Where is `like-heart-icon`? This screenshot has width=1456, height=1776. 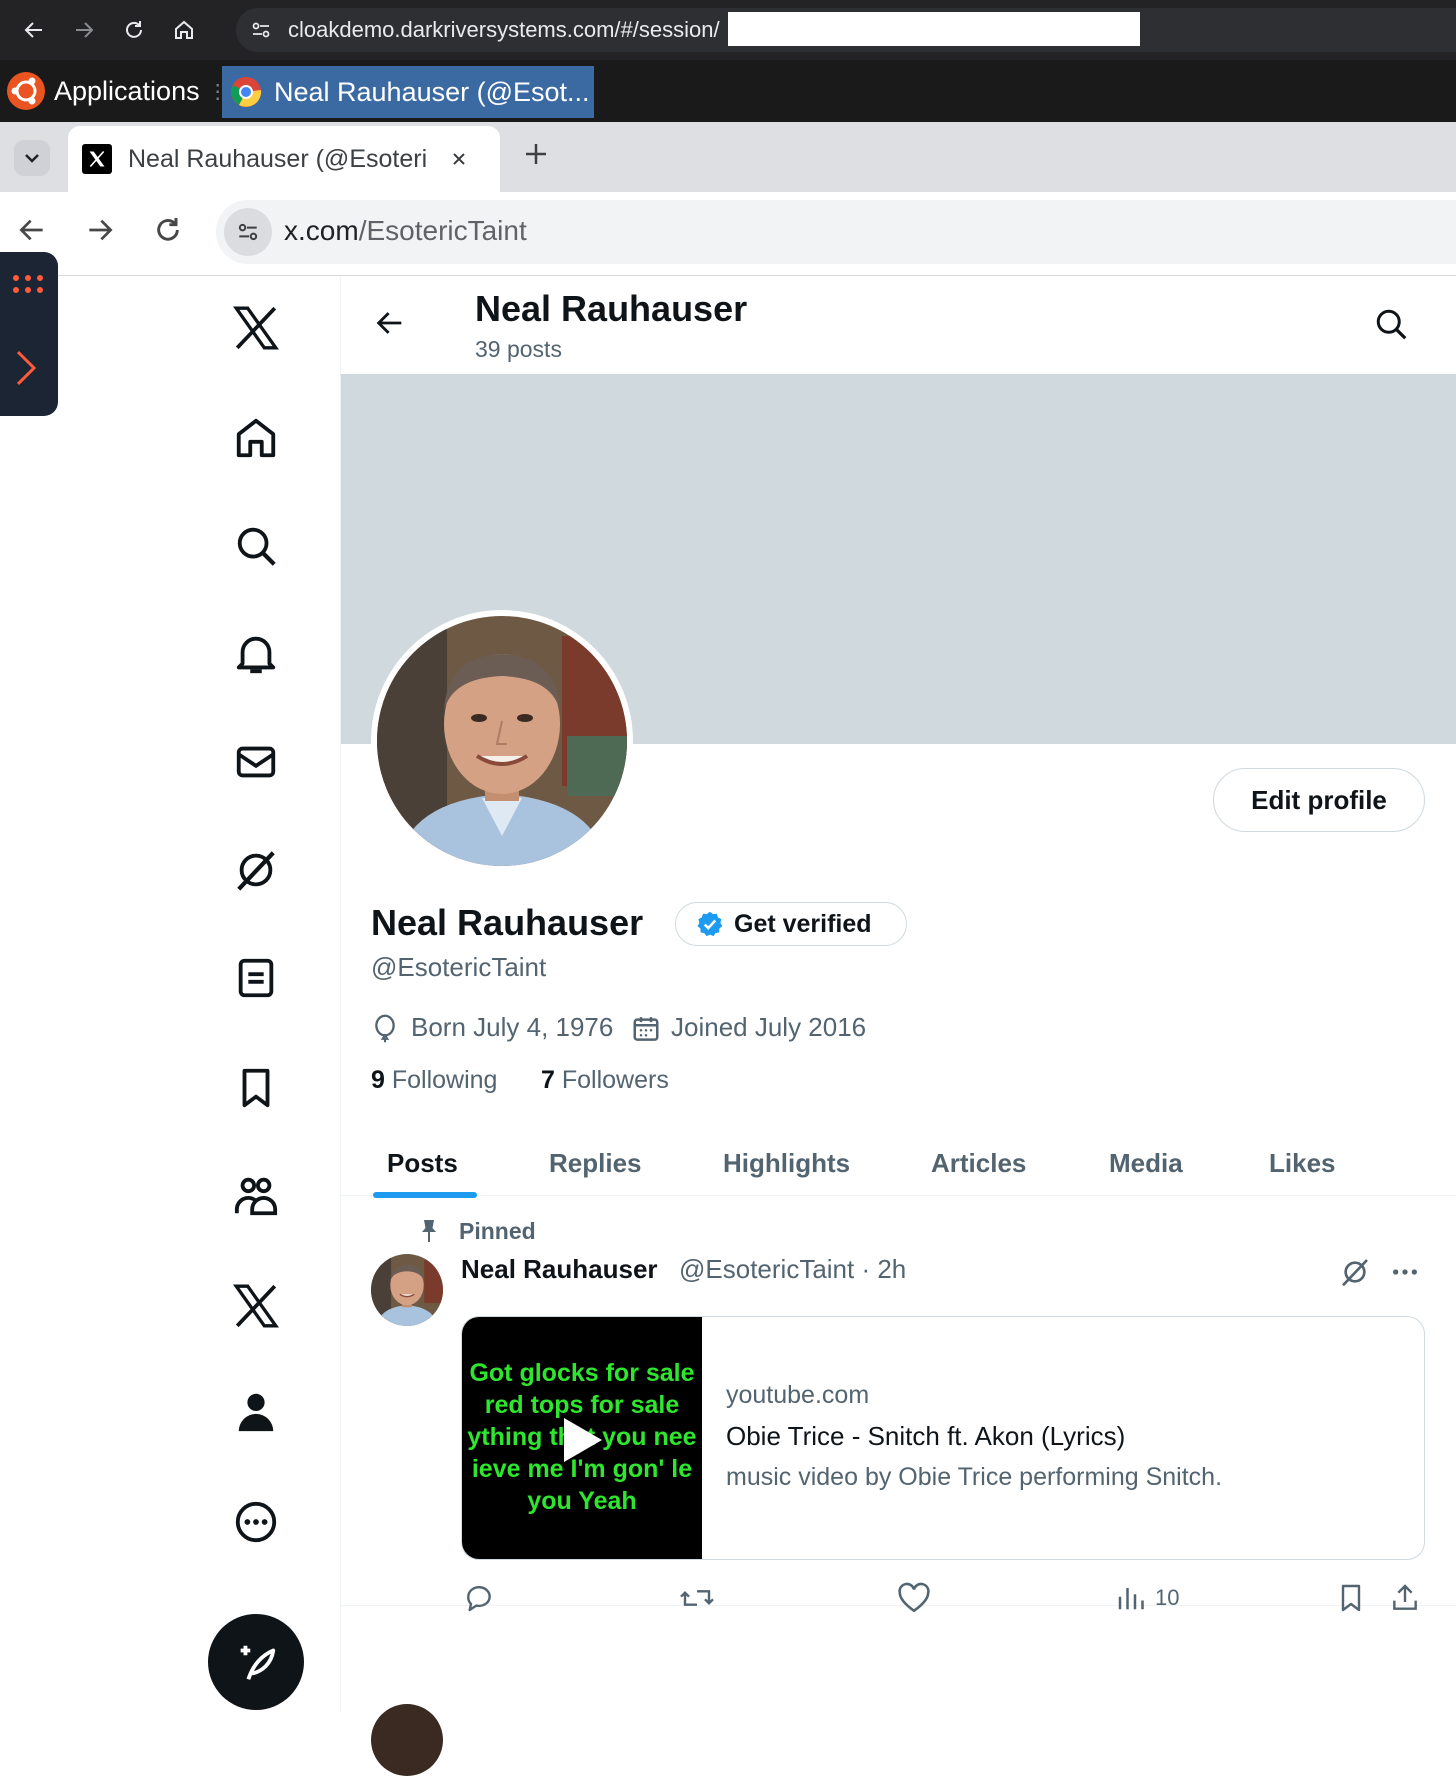 like-heart-icon is located at coordinates (914, 1598).